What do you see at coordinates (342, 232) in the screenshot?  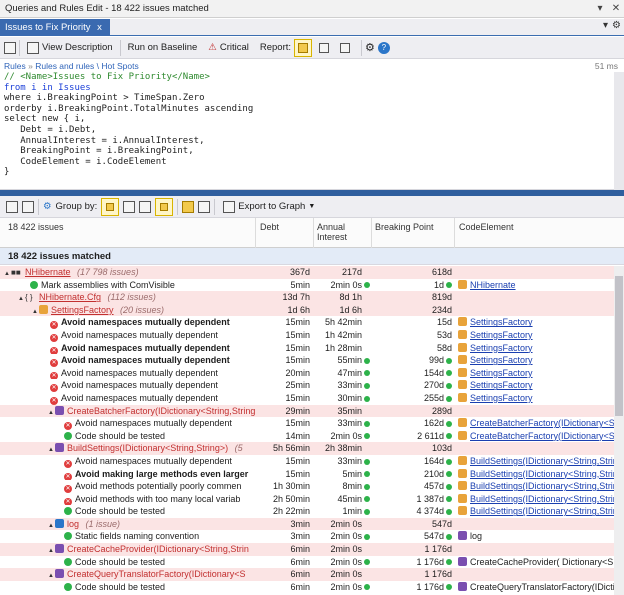 I see `col-annual-interest: Annual Interest` at bounding box center [342, 232].